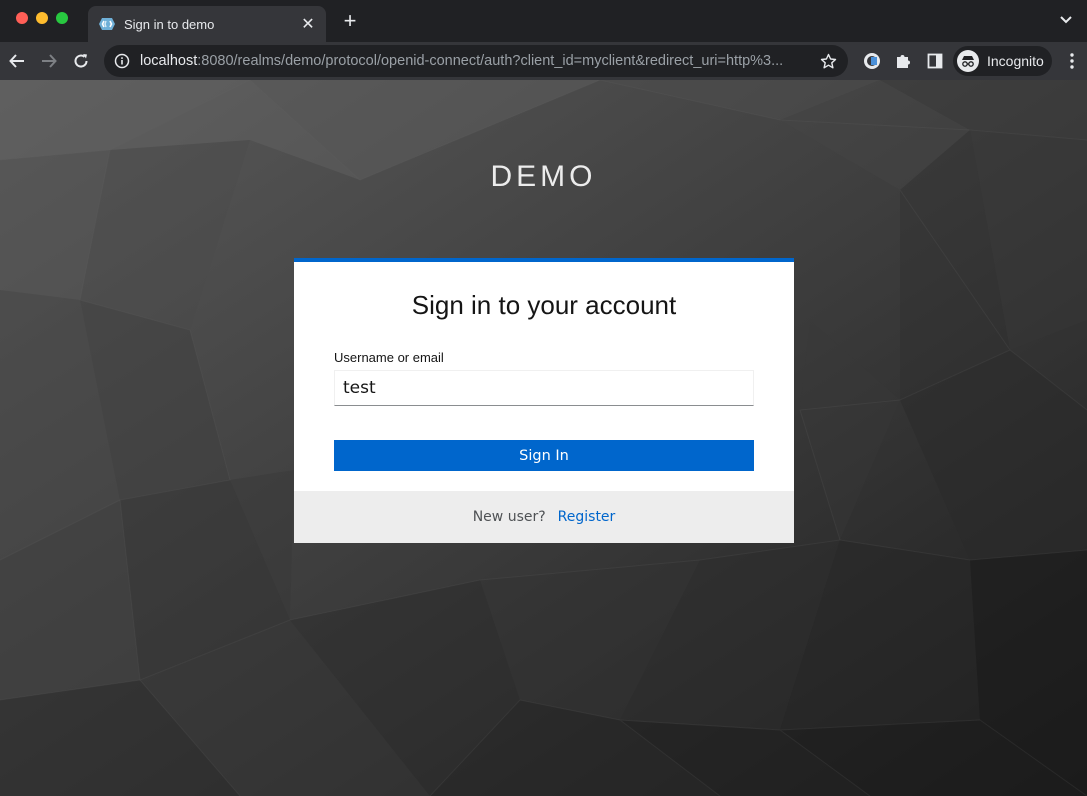 The width and height of the screenshot is (1087, 796). Describe the element at coordinates (122, 61) in the screenshot. I see `site-info-icon` at that location.